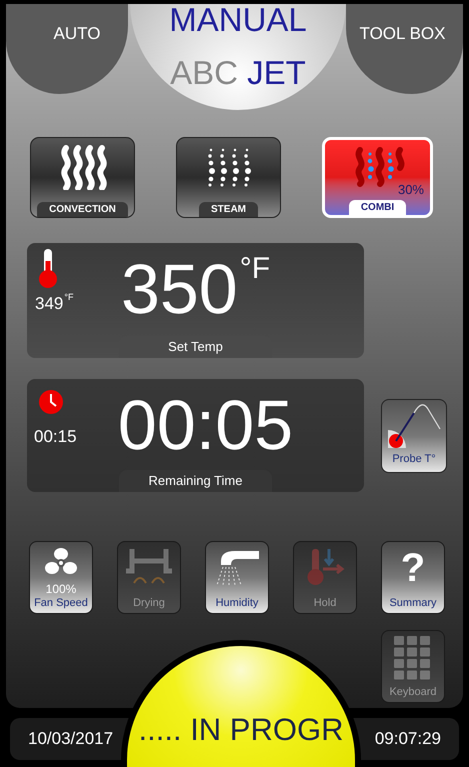 This screenshot has width=469, height=767. What do you see at coordinates (179, 289) in the screenshot?
I see `set-temperature: 350` at bounding box center [179, 289].